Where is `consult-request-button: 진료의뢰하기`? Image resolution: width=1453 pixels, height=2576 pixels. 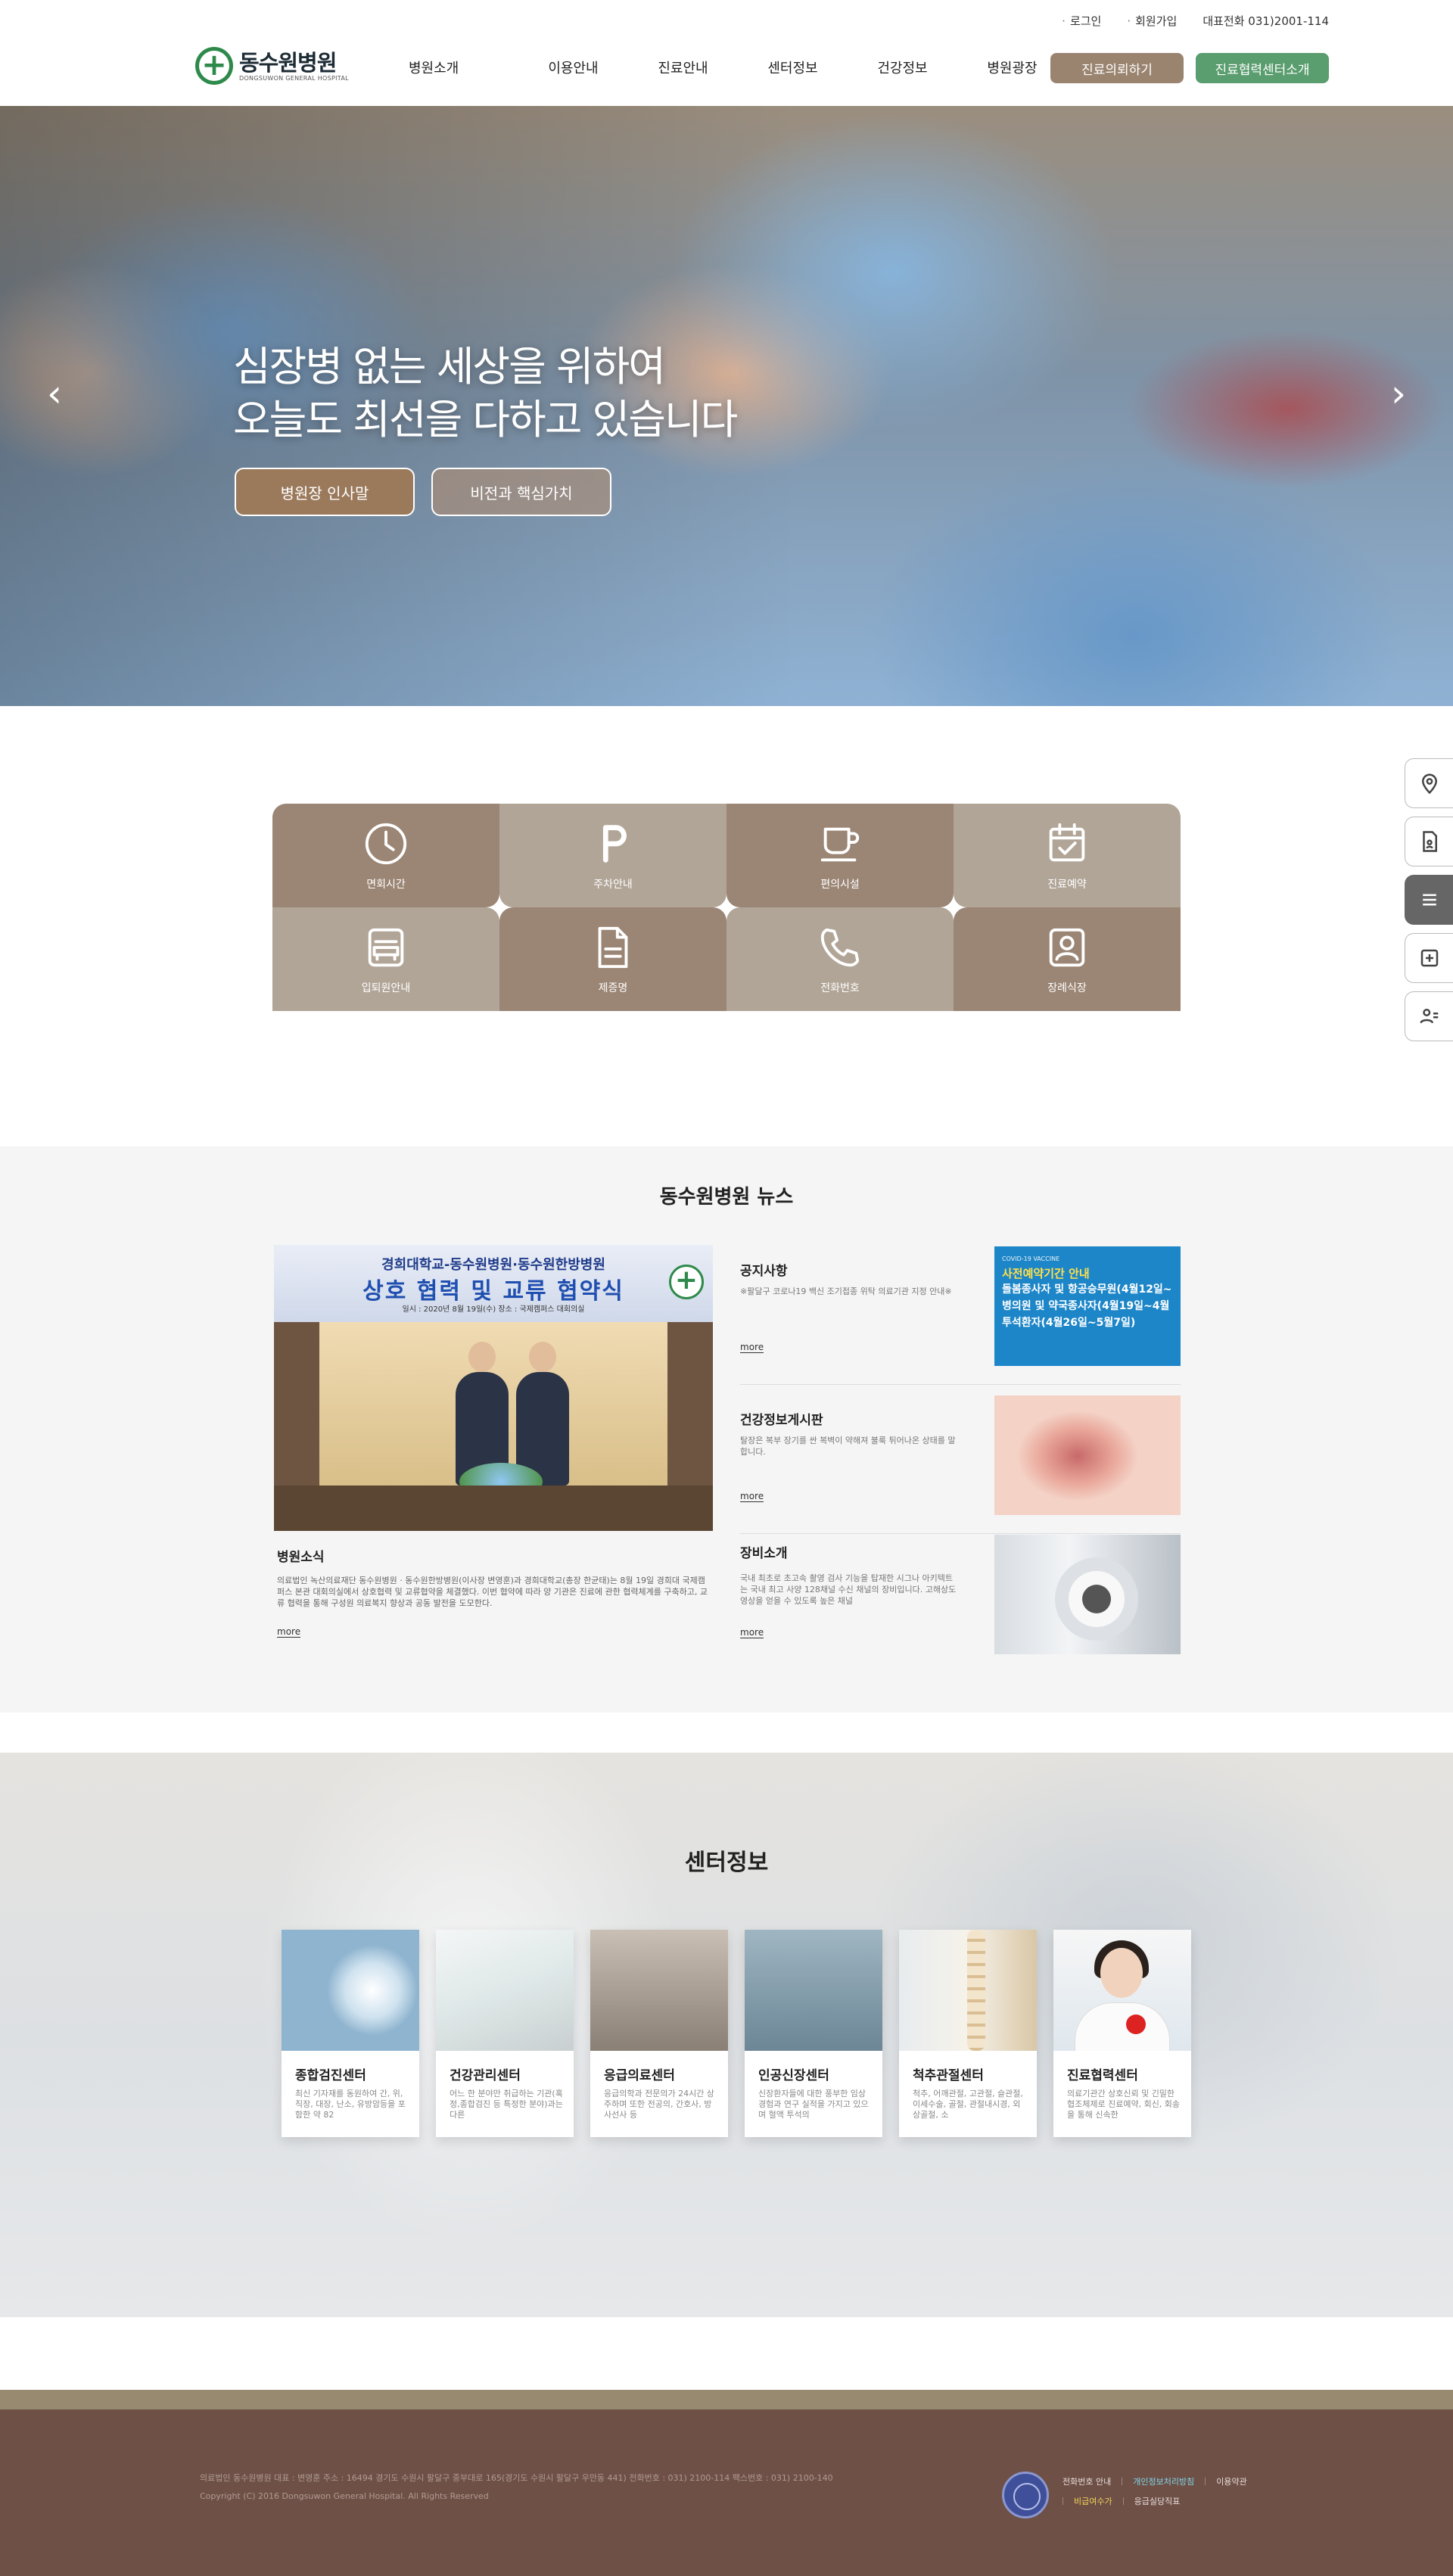 consult-request-button: 진료의뢰하기 is located at coordinates (1117, 68).